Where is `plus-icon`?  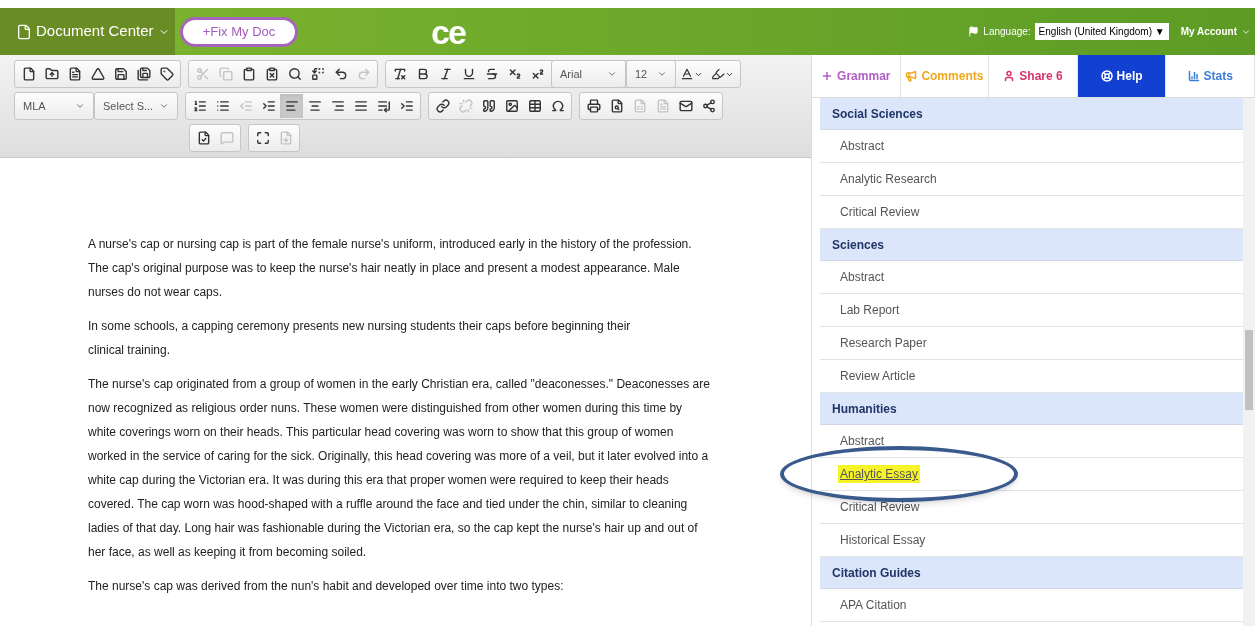 plus-icon is located at coordinates (827, 76).